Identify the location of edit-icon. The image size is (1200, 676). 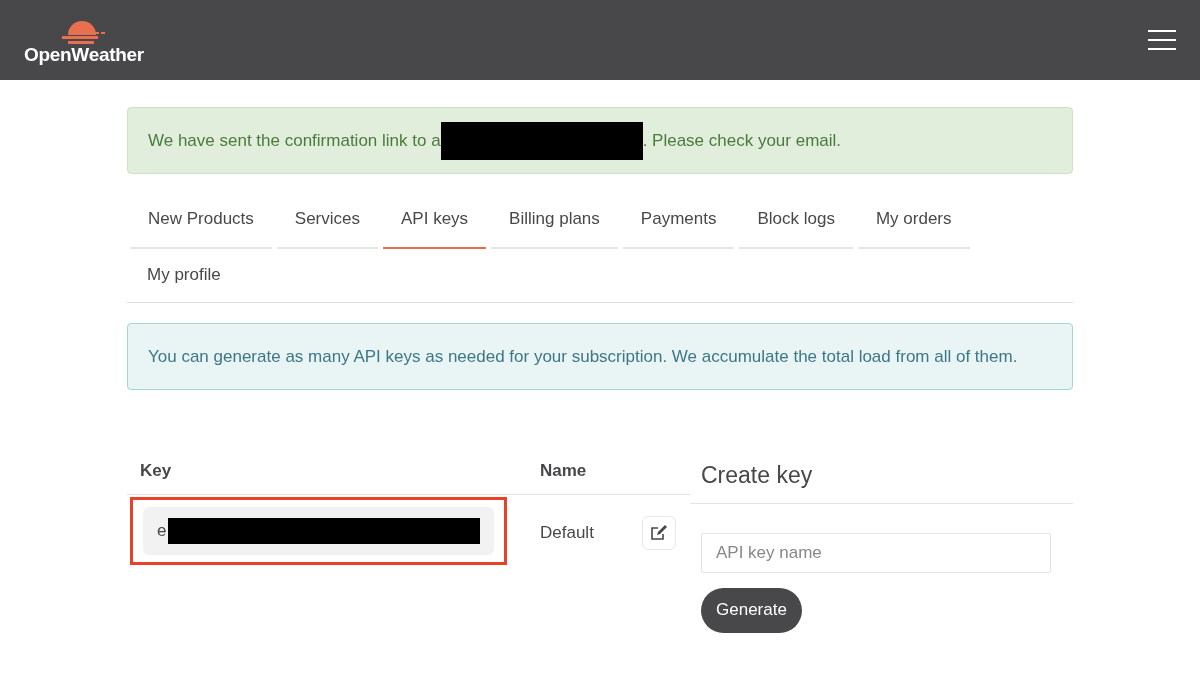
(659, 532).